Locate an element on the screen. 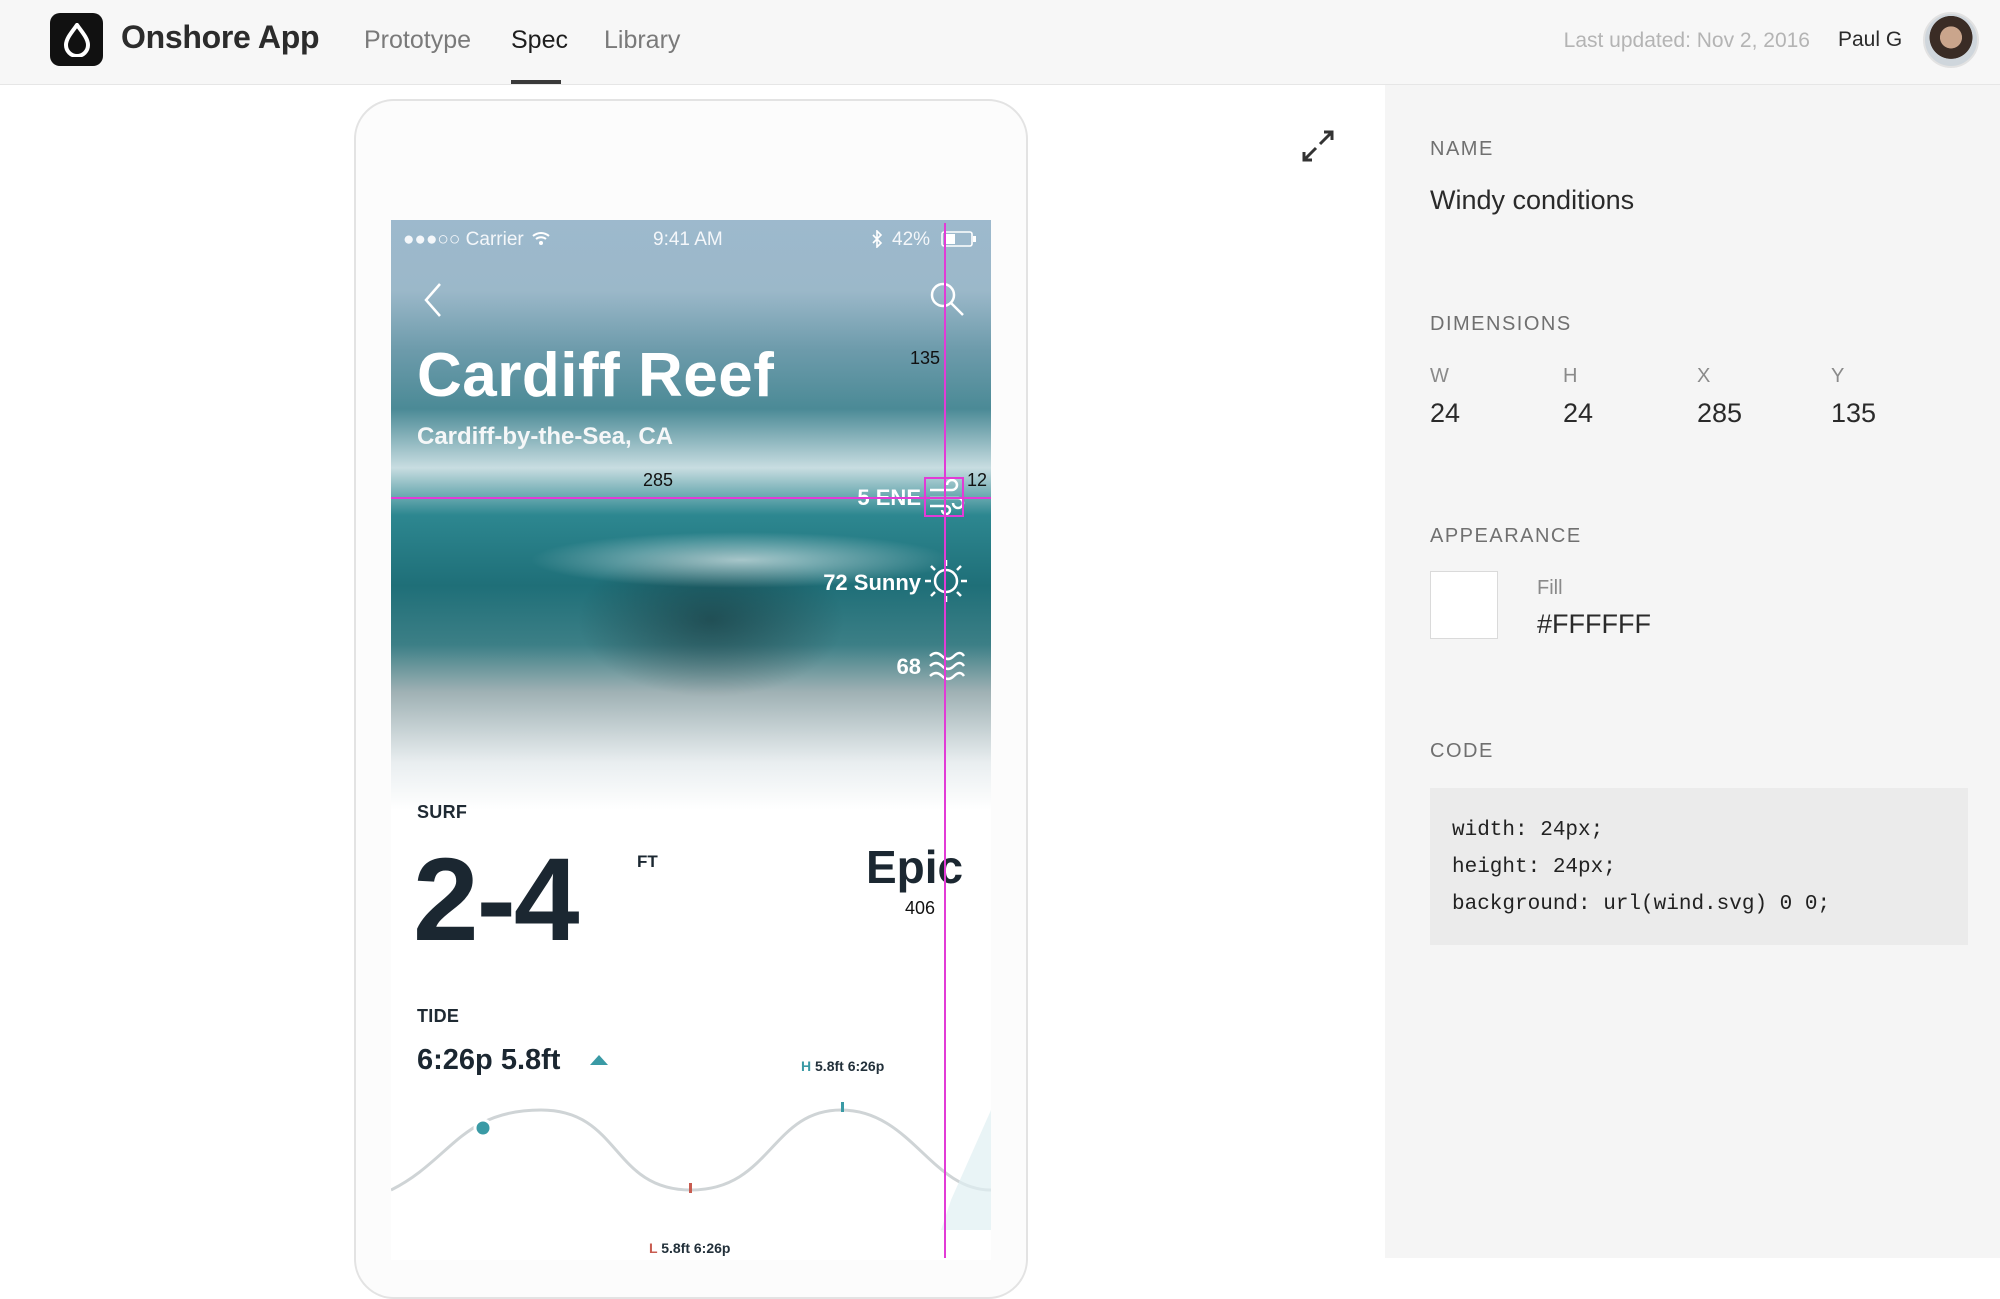 Image resolution: width=2000 pixels, height=1299 pixels. code-line: width: 24px; is located at coordinates (1528, 830).